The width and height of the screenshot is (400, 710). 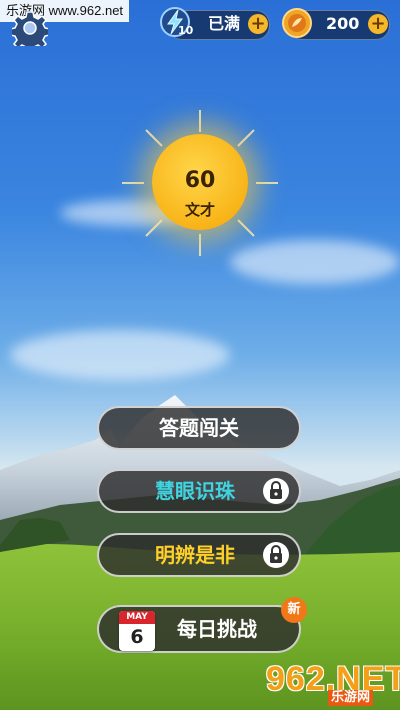 What do you see at coordinates (258, 24) in the screenshot?
I see `add-energy-button: +` at bounding box center [258, 24].